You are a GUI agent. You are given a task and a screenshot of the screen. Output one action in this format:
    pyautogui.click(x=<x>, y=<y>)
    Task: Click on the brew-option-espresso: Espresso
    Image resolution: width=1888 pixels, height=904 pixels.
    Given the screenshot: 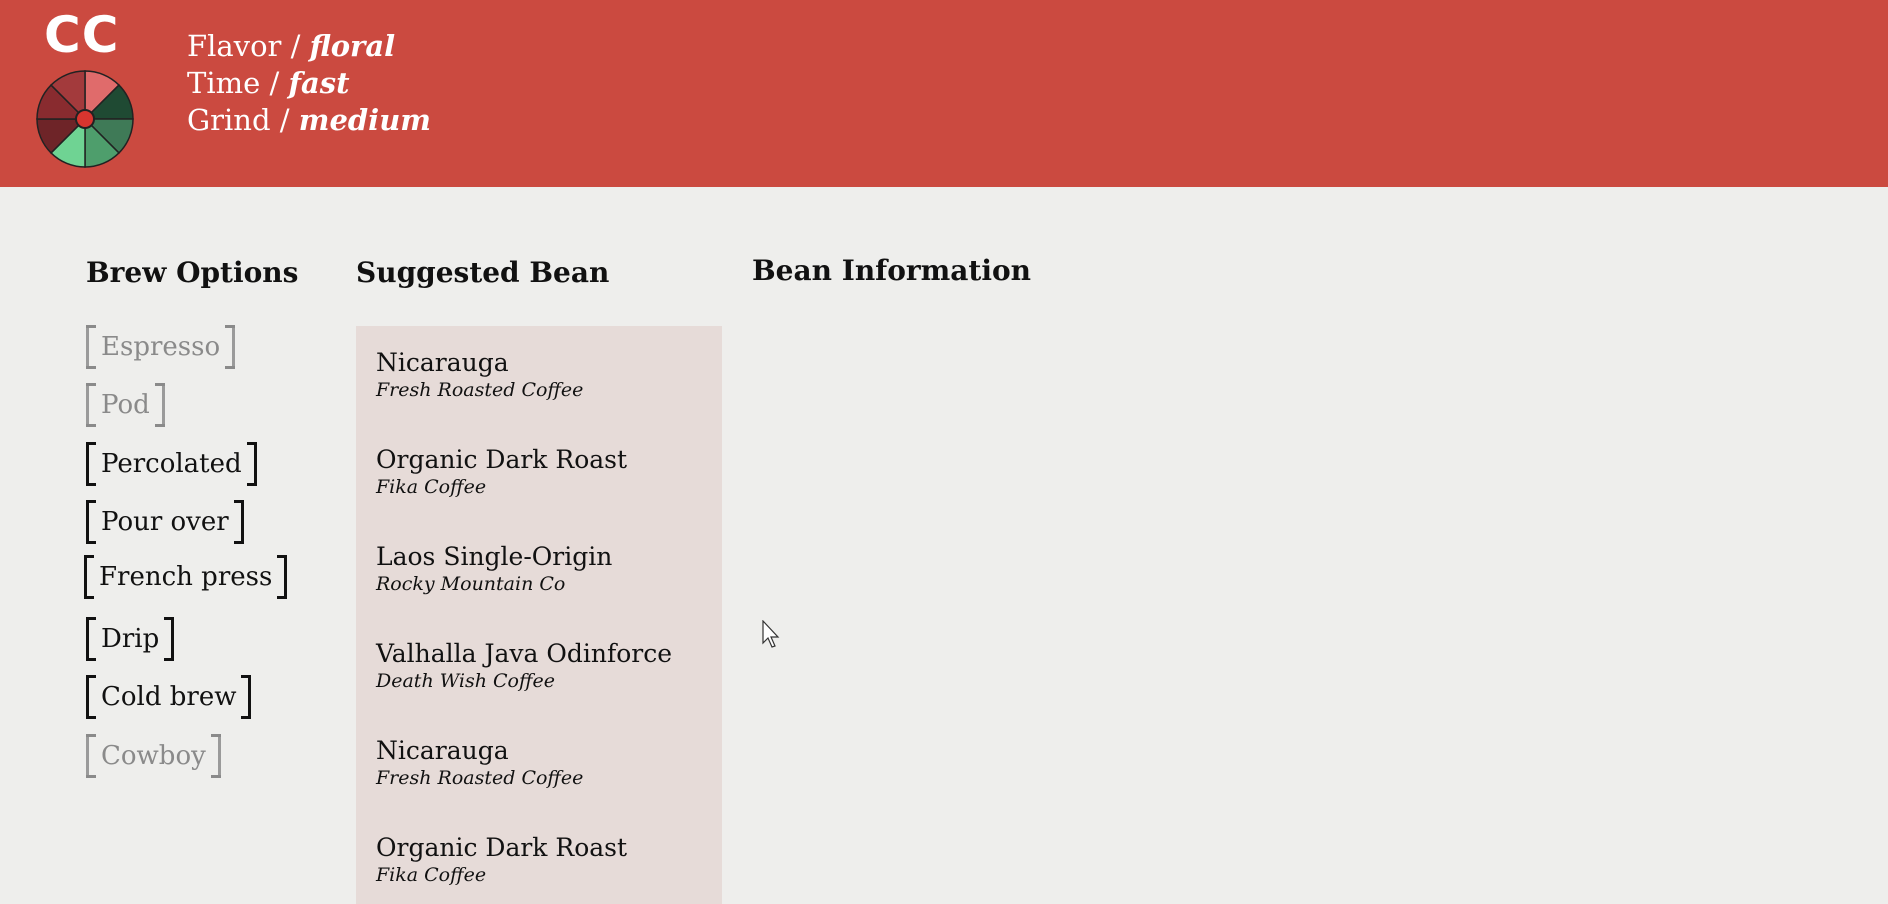 What is the action you would take?
    pyautogui.click(x=161, y=347)
    